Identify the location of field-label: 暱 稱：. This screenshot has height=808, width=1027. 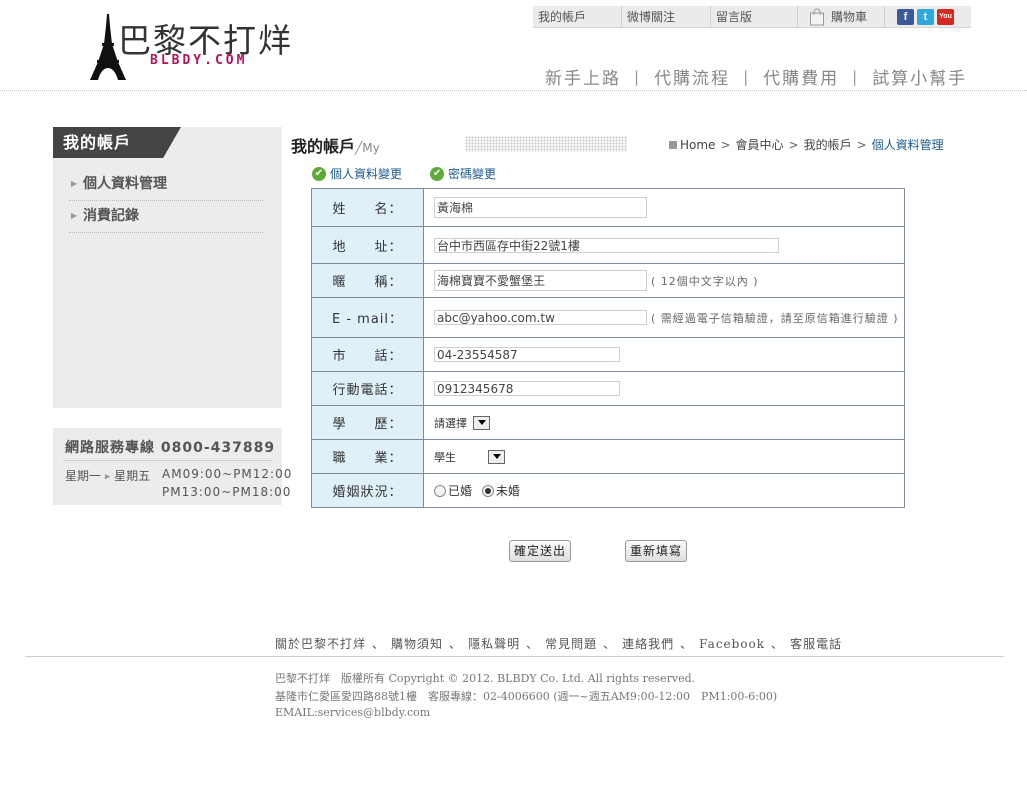
(367, 280).